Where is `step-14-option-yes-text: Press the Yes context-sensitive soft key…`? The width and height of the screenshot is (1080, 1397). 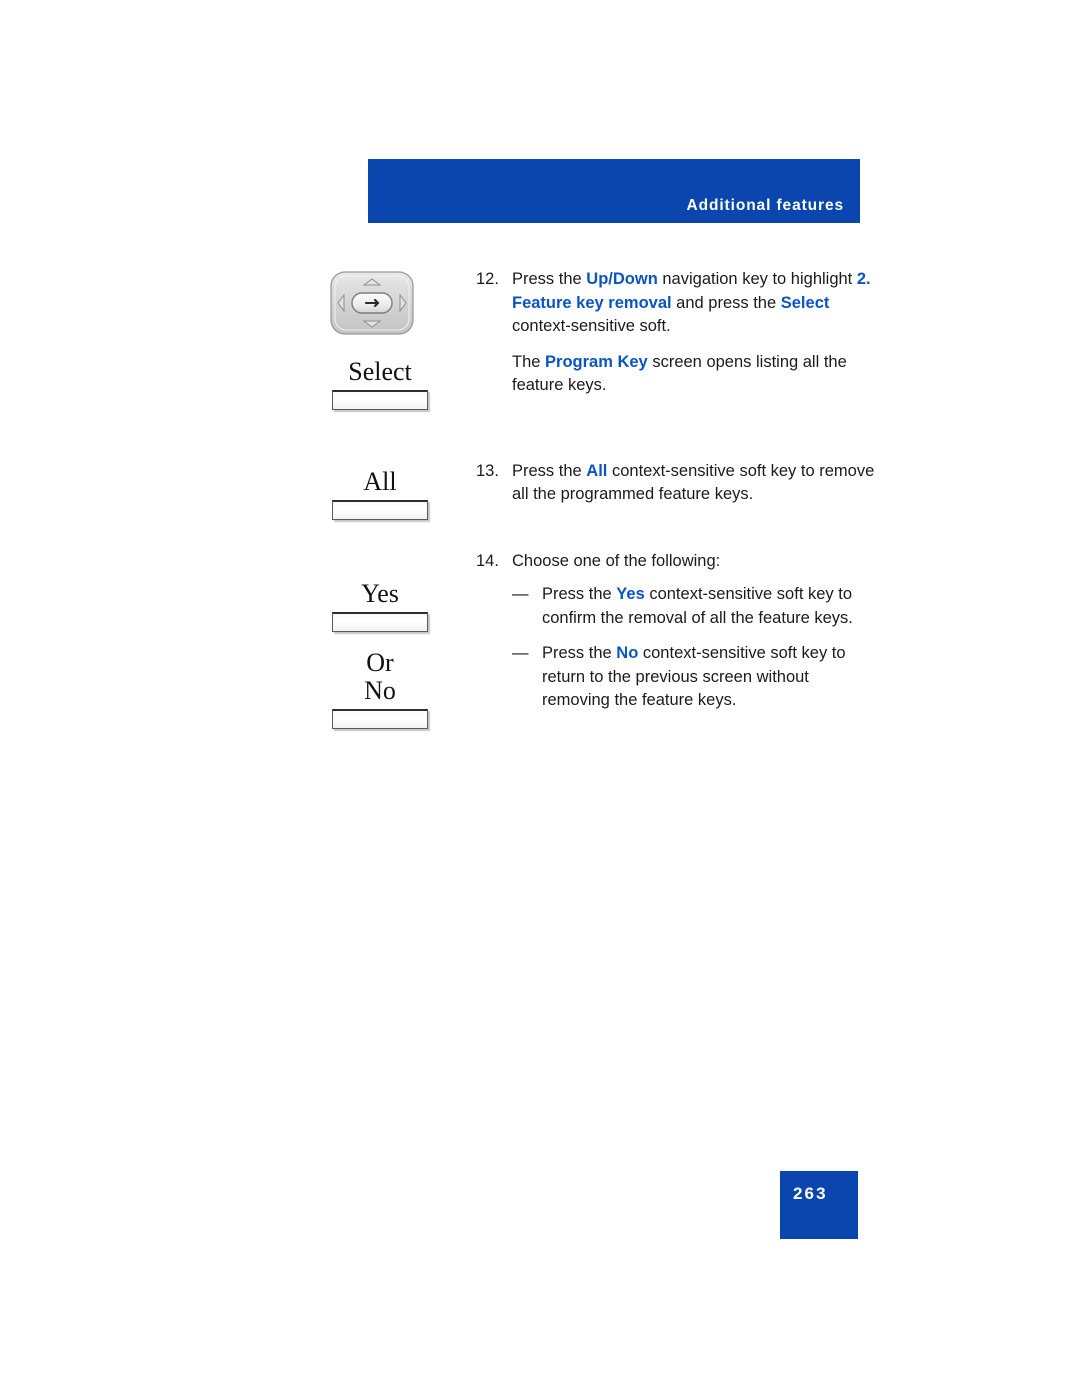 step-14-option-yes-text: Press the Yes context-sensitive soft key… is located at coordinates (697, 606).